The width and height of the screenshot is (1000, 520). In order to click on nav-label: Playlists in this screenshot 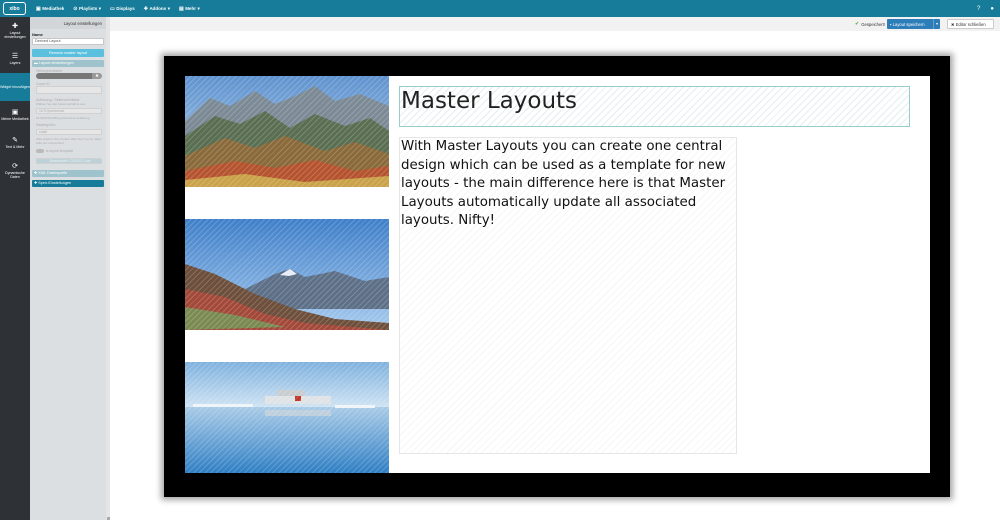, I will do `click(88, 8)`.